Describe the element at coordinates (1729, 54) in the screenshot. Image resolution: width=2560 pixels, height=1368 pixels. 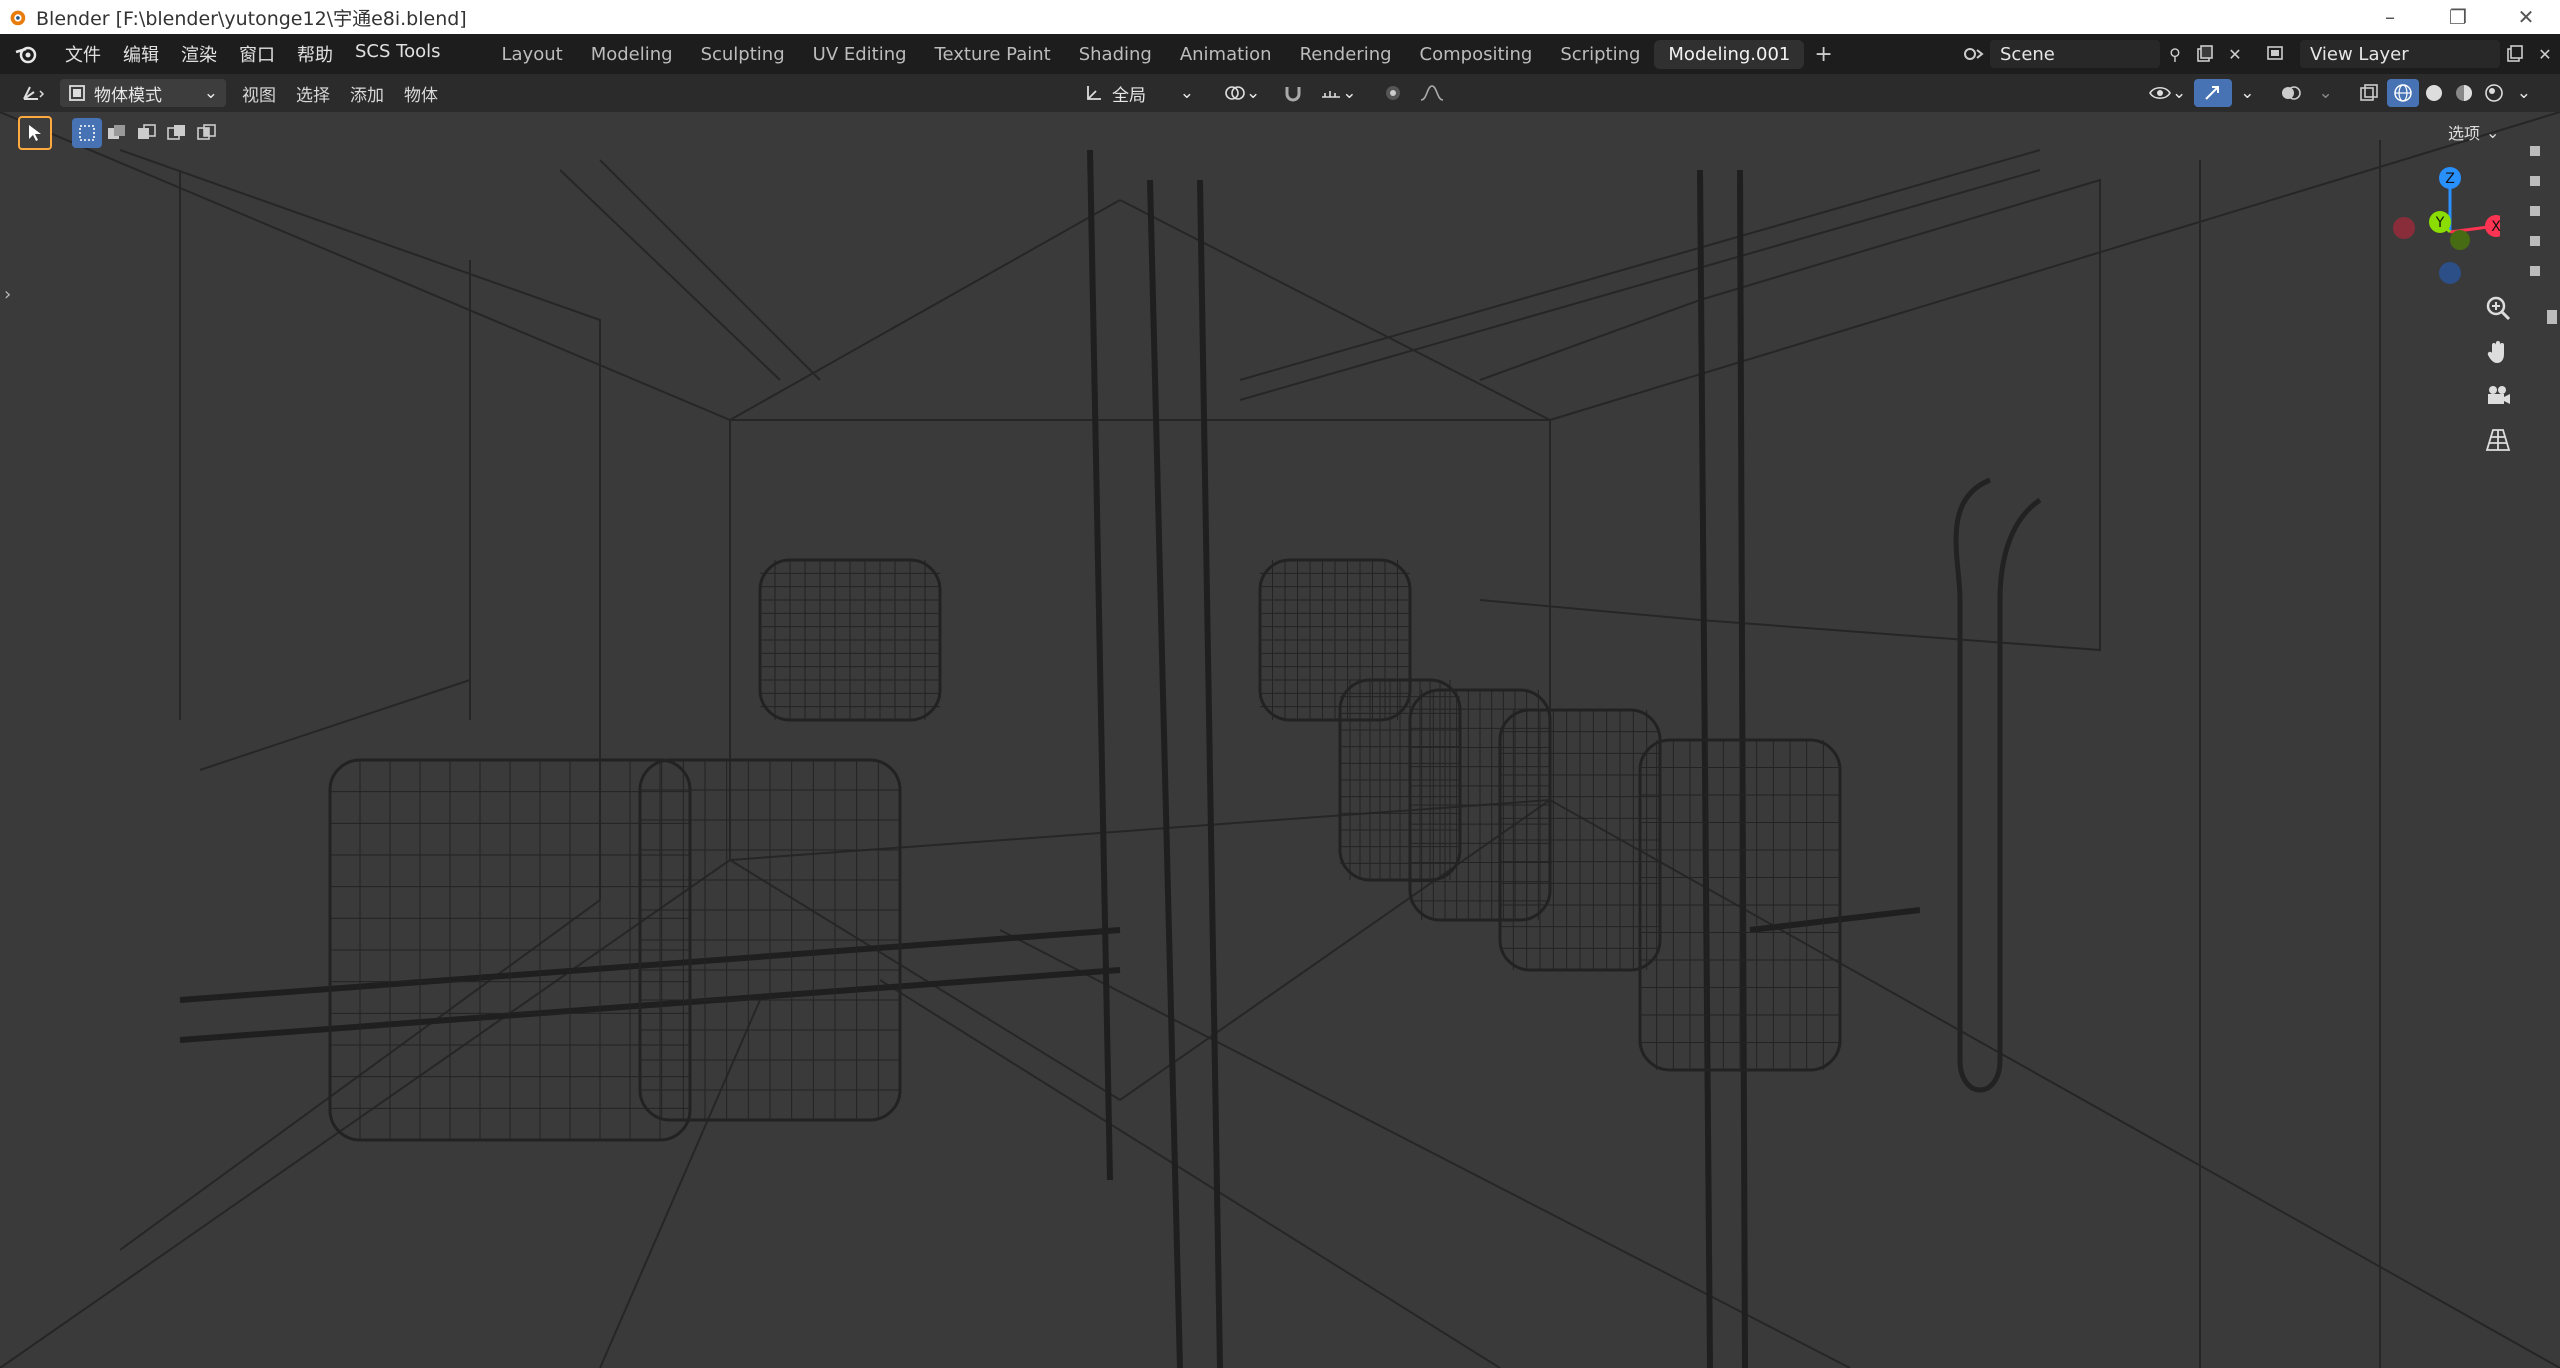
I see `tab-modeling-001: Modeling.001` at that location.